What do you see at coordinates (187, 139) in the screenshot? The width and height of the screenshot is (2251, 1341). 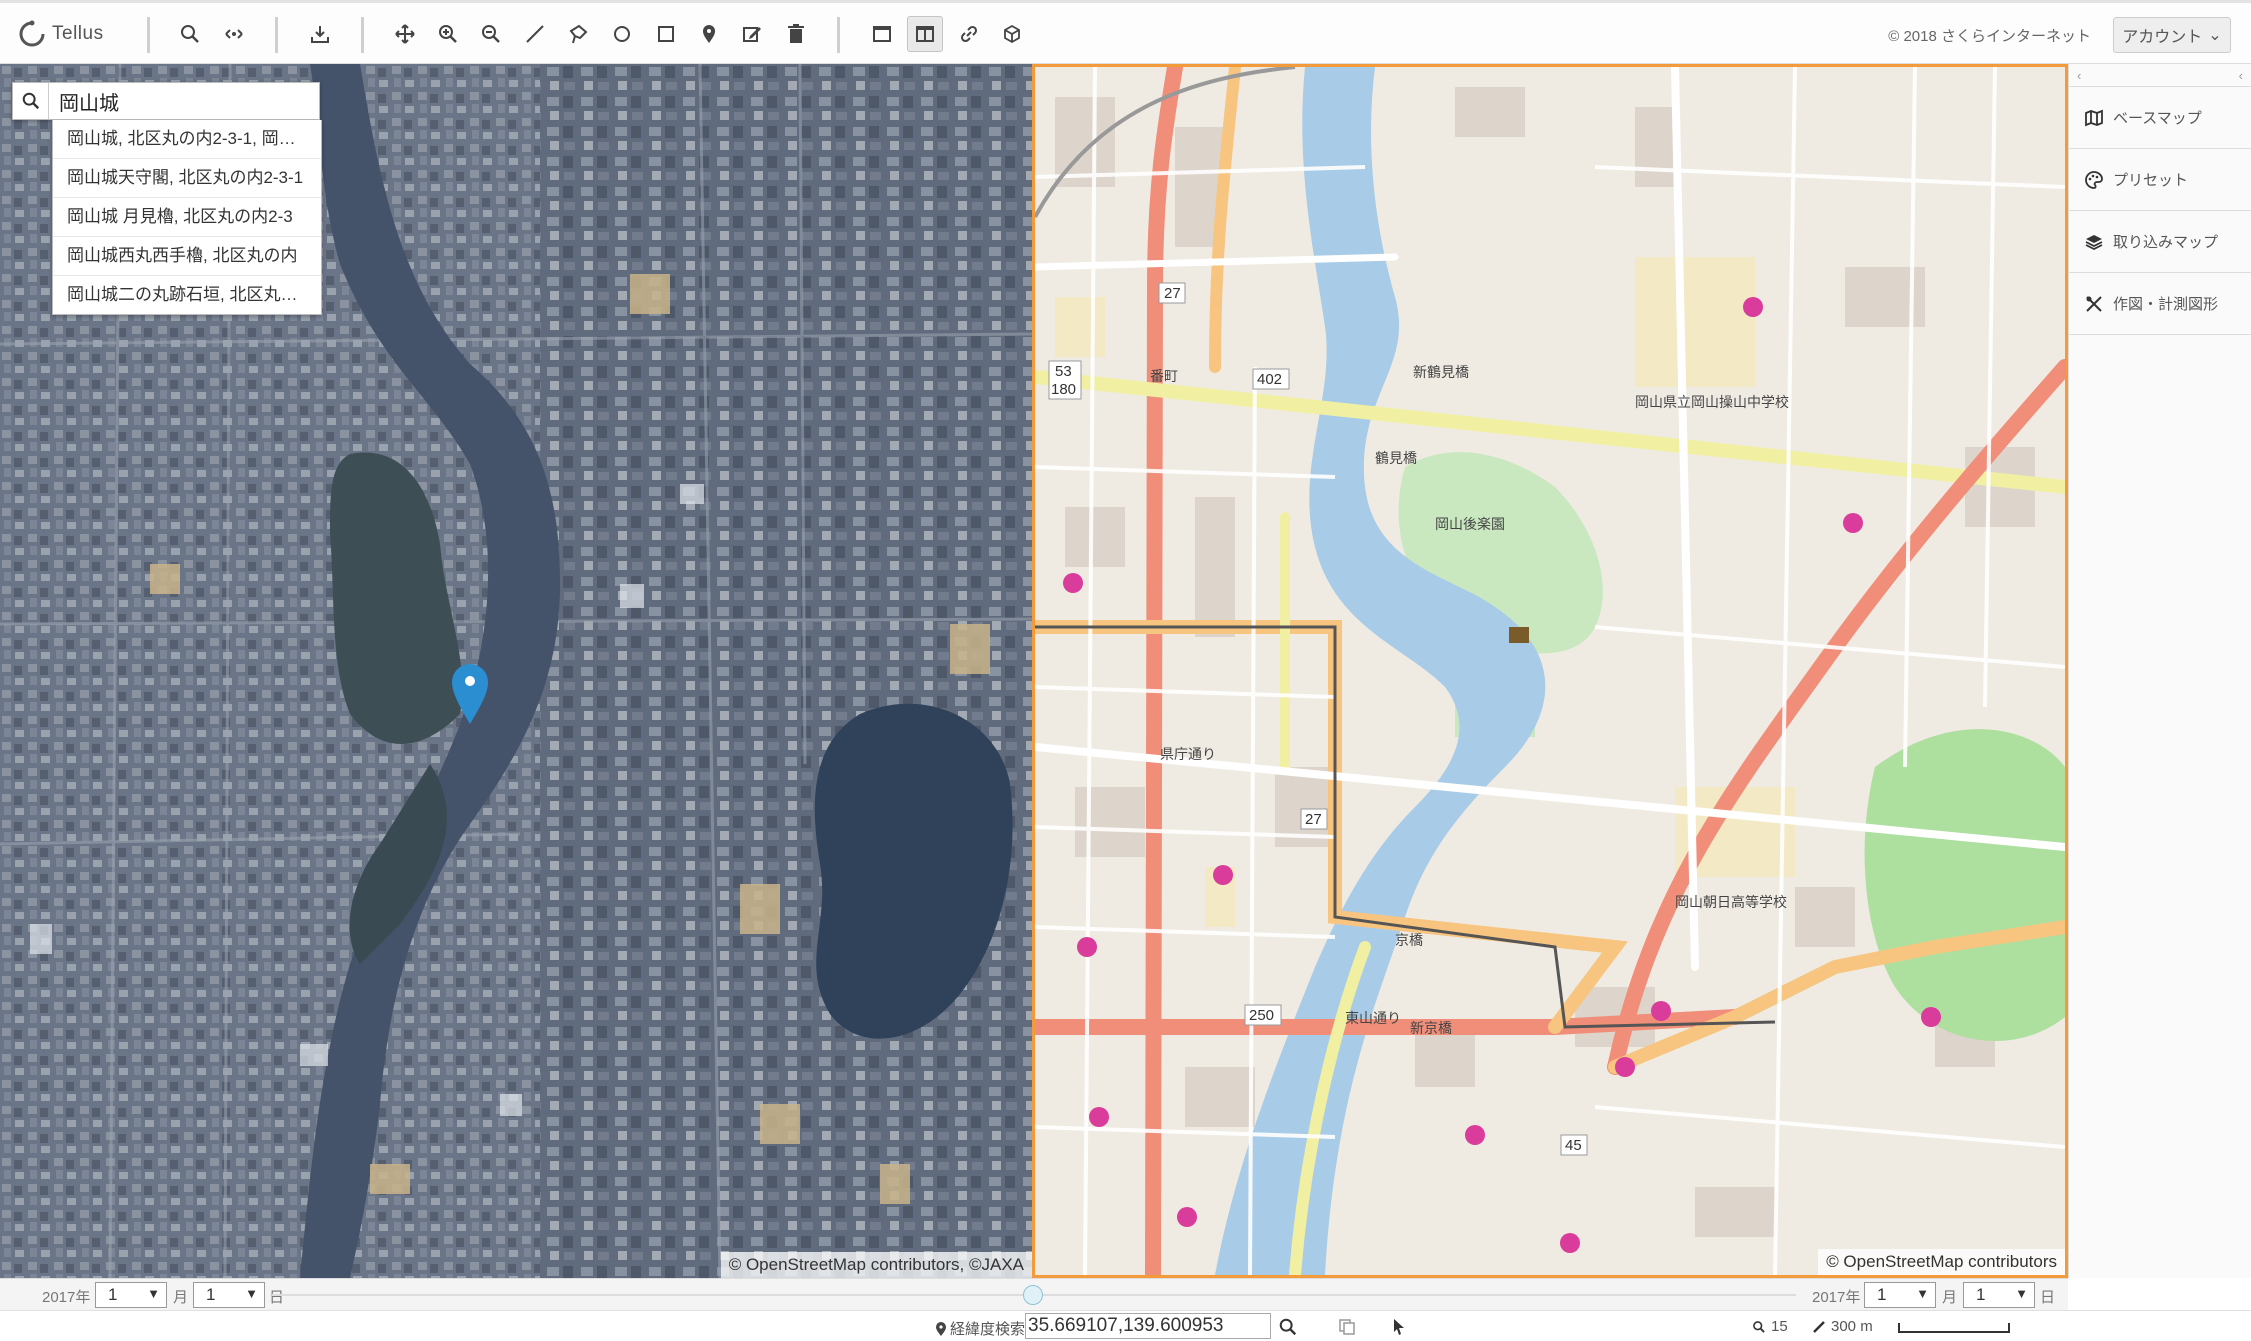 I see `suggestion-item: 岡山城, 北区丸の内2-3-1, 岡山市` at bounding box center [187, 139].